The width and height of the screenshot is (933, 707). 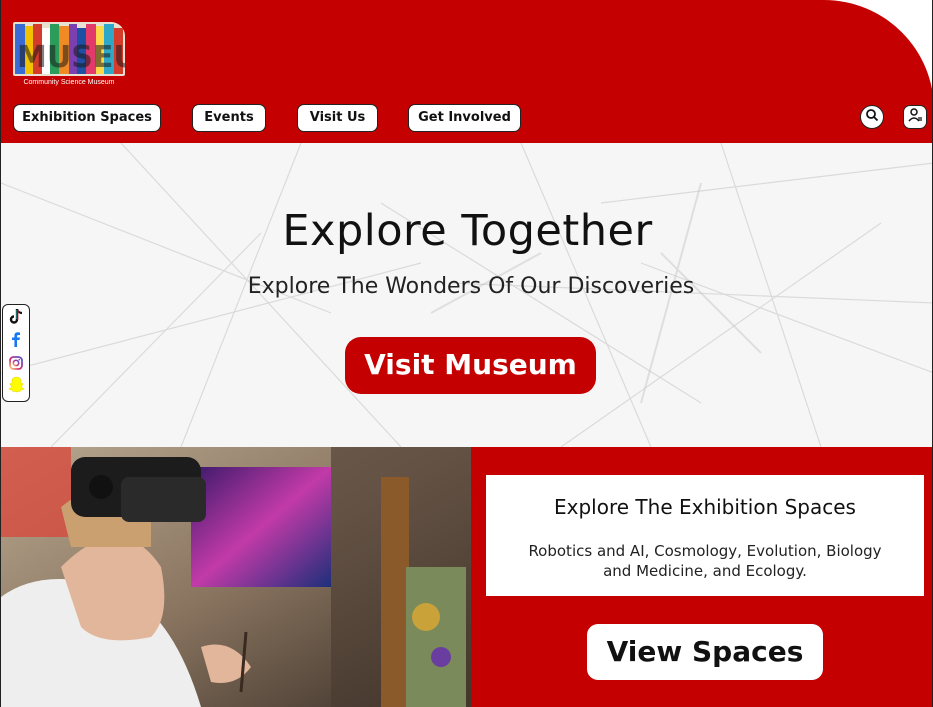 I want to click on account-button, so click(x=915, y=117).